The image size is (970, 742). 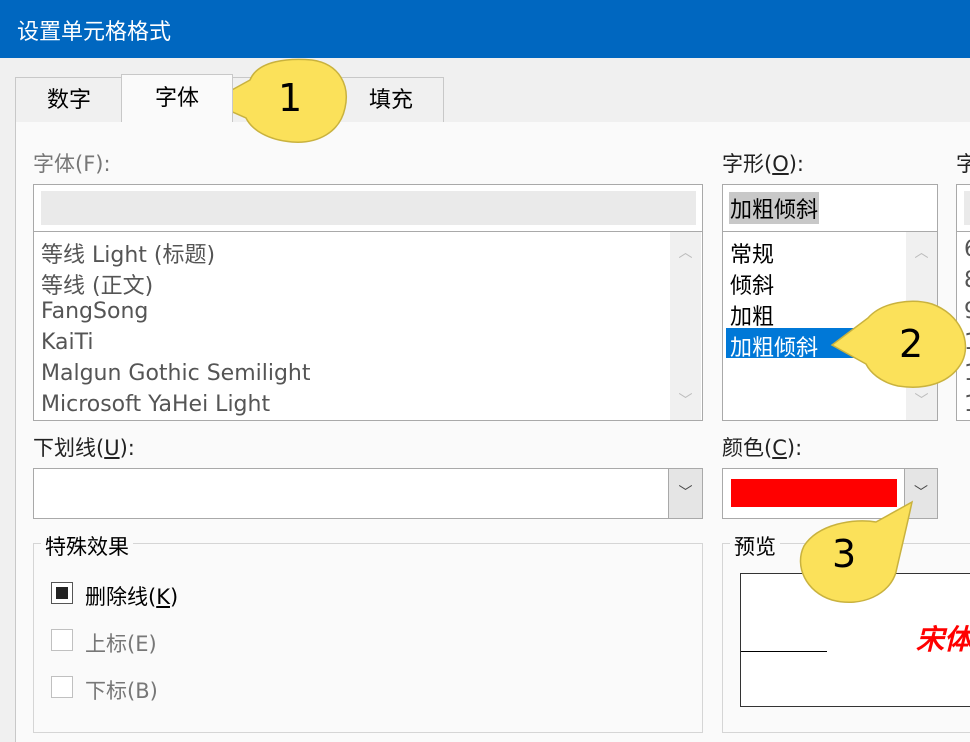 What do you see at coordinates (94, 32) in the screenshot?
I see `window-title: 设置单元格格式` at bounding box center [94, 32].